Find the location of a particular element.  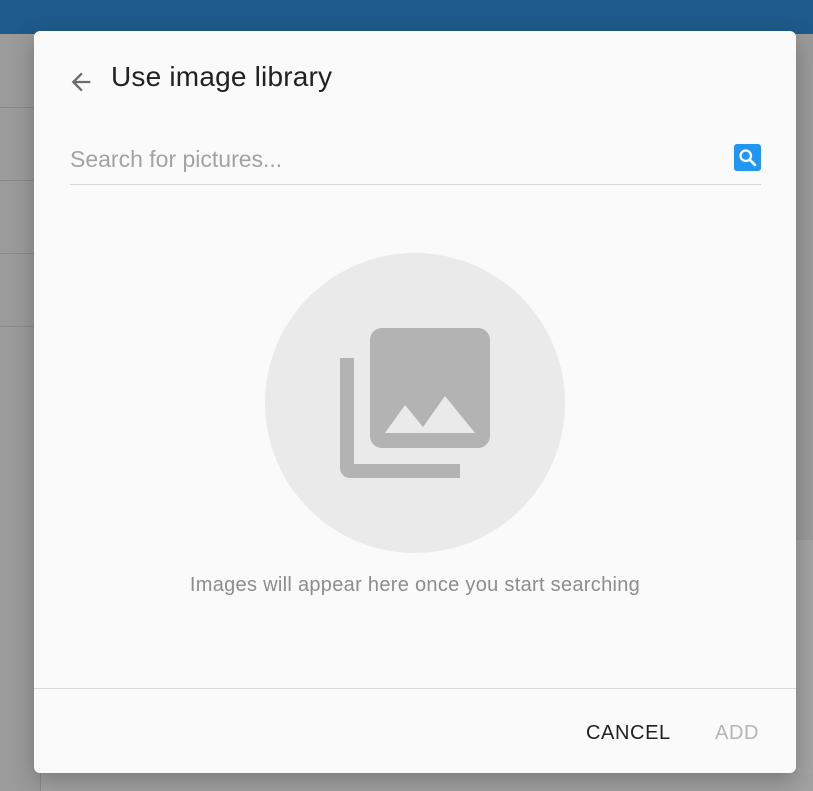

dialog-footer: CANCEL ADD is located at coordinates (415, 731).